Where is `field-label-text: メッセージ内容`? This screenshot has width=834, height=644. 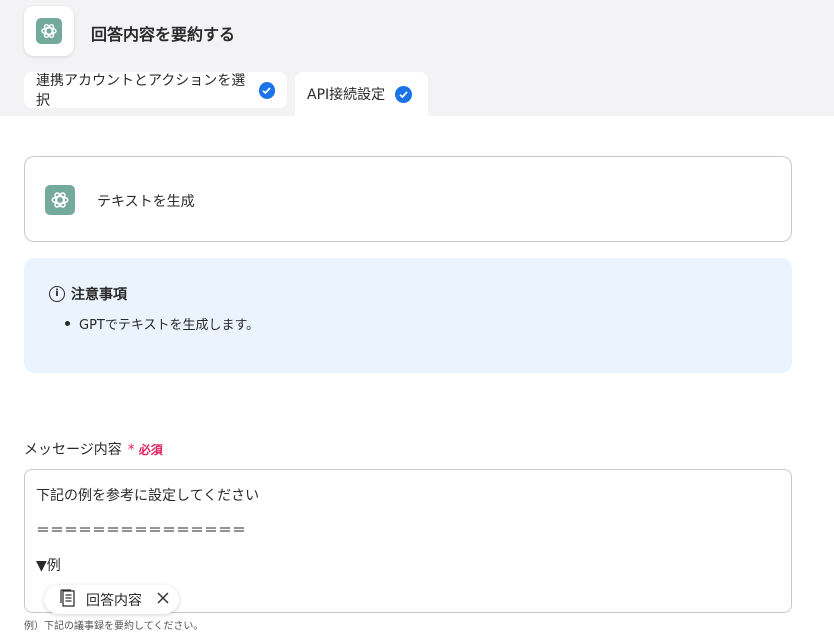 field-label-text: メッセージ内容 is located at coordinates (73, 450).